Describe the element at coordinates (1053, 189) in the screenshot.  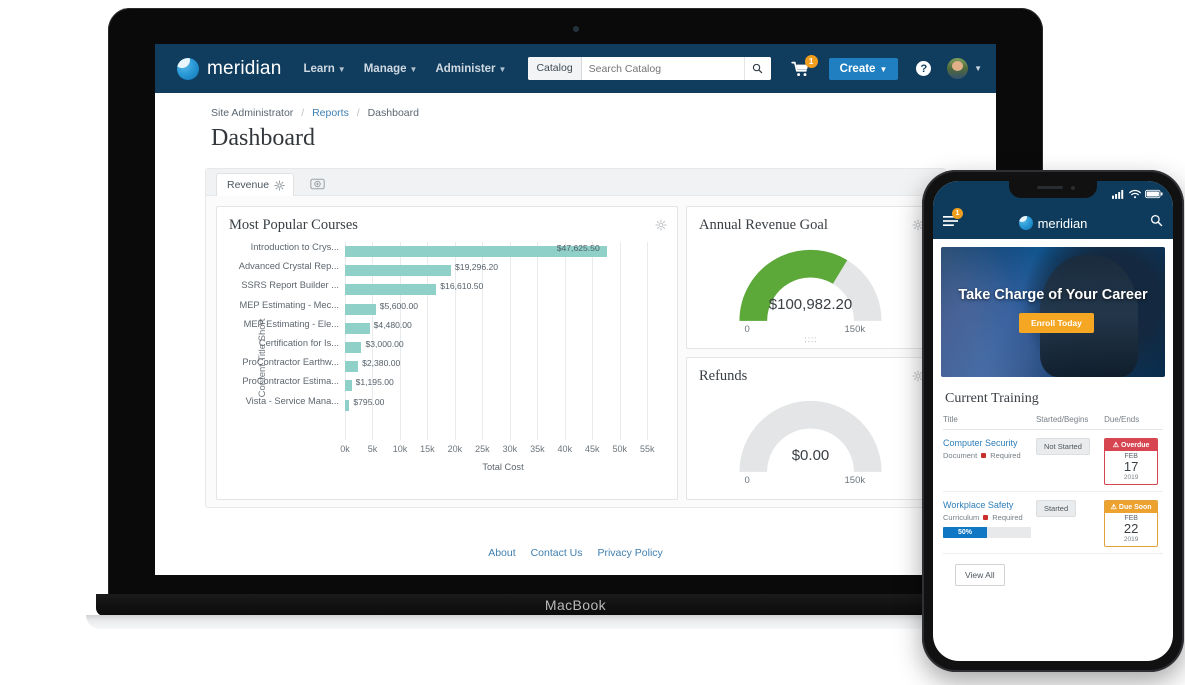
I see `phone-notch` at that location.